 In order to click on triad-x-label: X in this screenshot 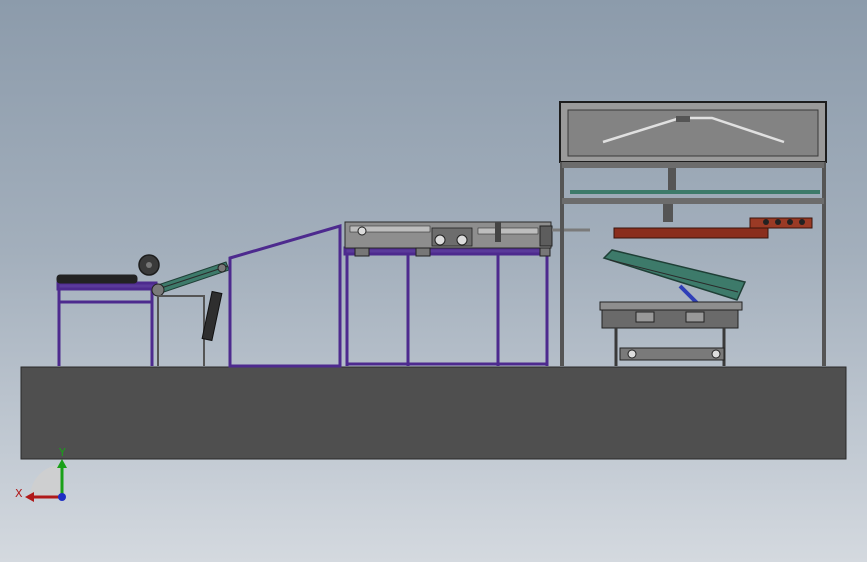, I will do `click(19, 493)`.